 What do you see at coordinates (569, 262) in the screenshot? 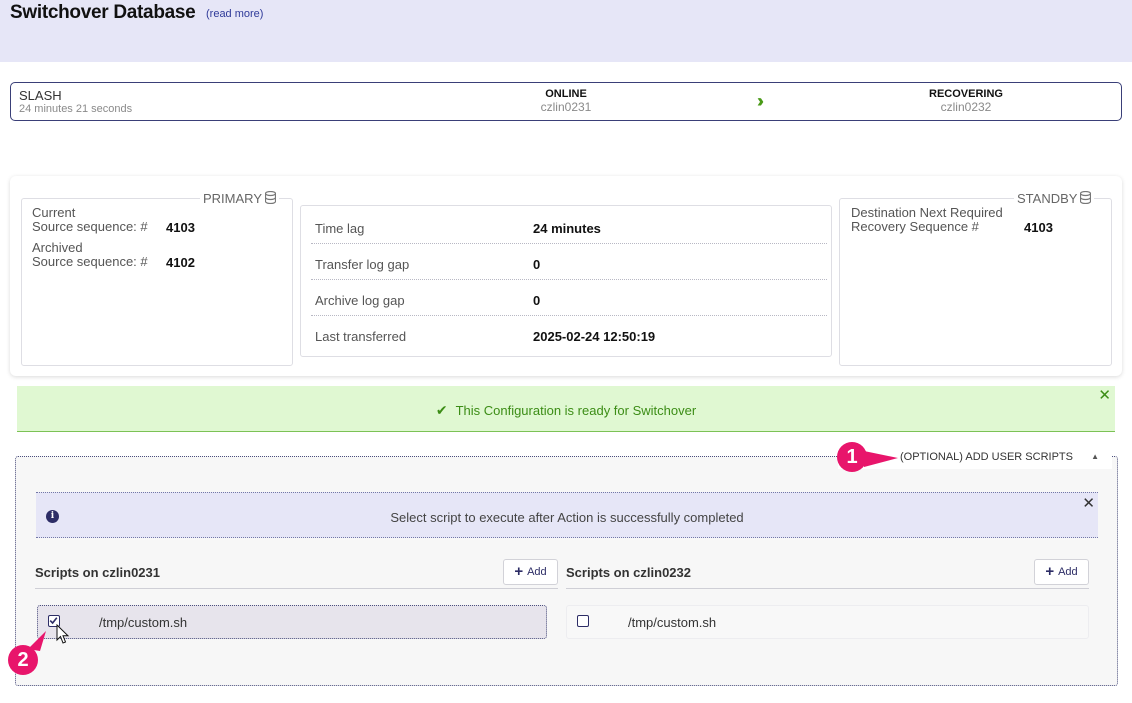
I see `lag-row: Transfer log gap 0` at bounding box center [569, 262].